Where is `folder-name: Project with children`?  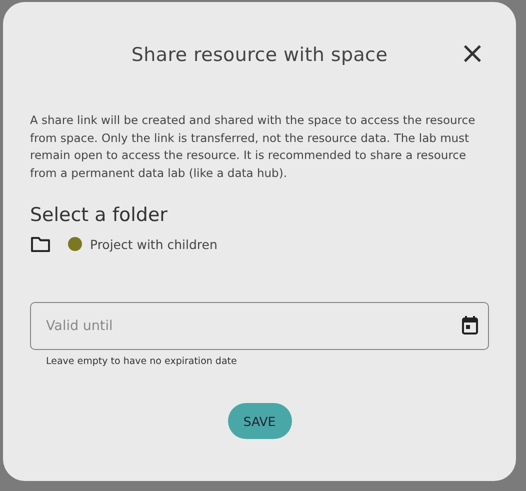 folder-name: Project with children is located at coordinates (154, 244).